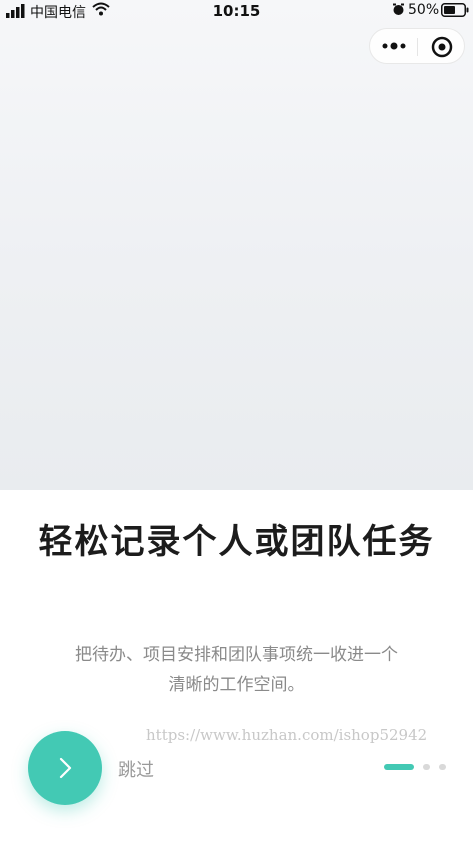 The height and width of the screenshot is (843, 473). Describe the element at coordinates (236, 11) in the screenshot. I see `status-bar: 中国电信 10:15 50%` at that location.